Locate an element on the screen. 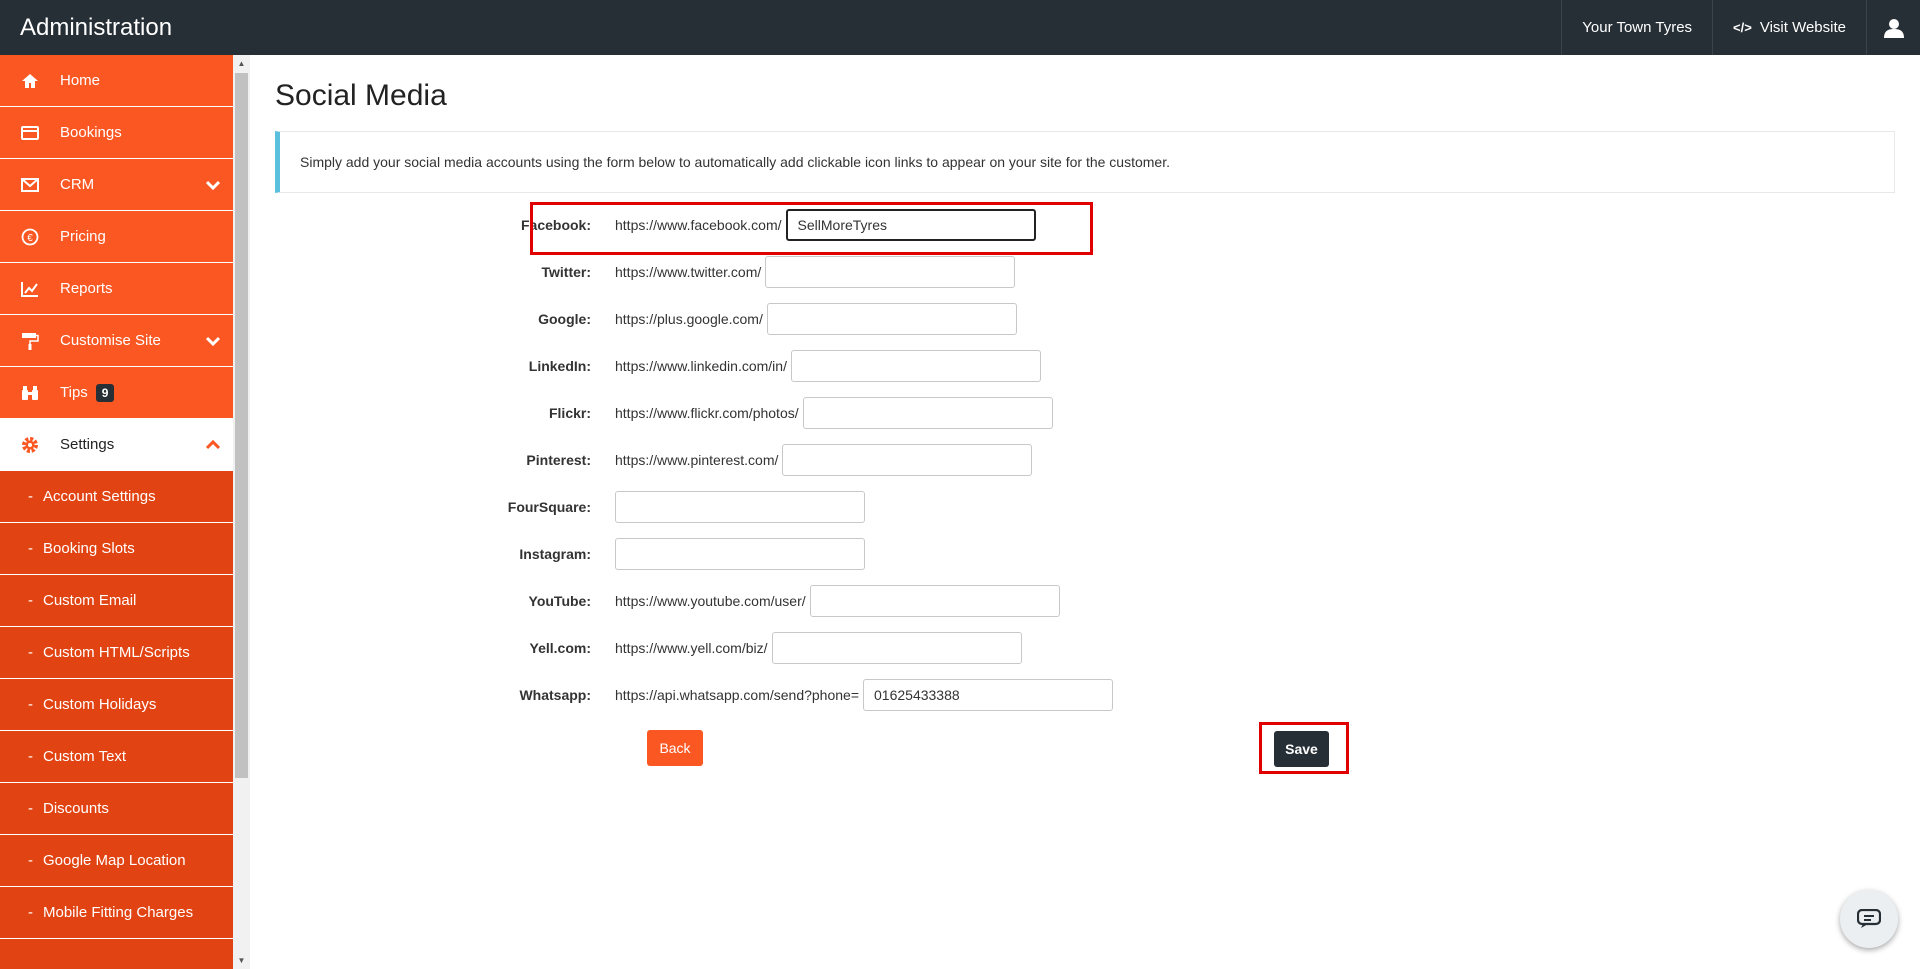 The image size is (1920, 969). twitter-input is located at coordinates (890, 272).